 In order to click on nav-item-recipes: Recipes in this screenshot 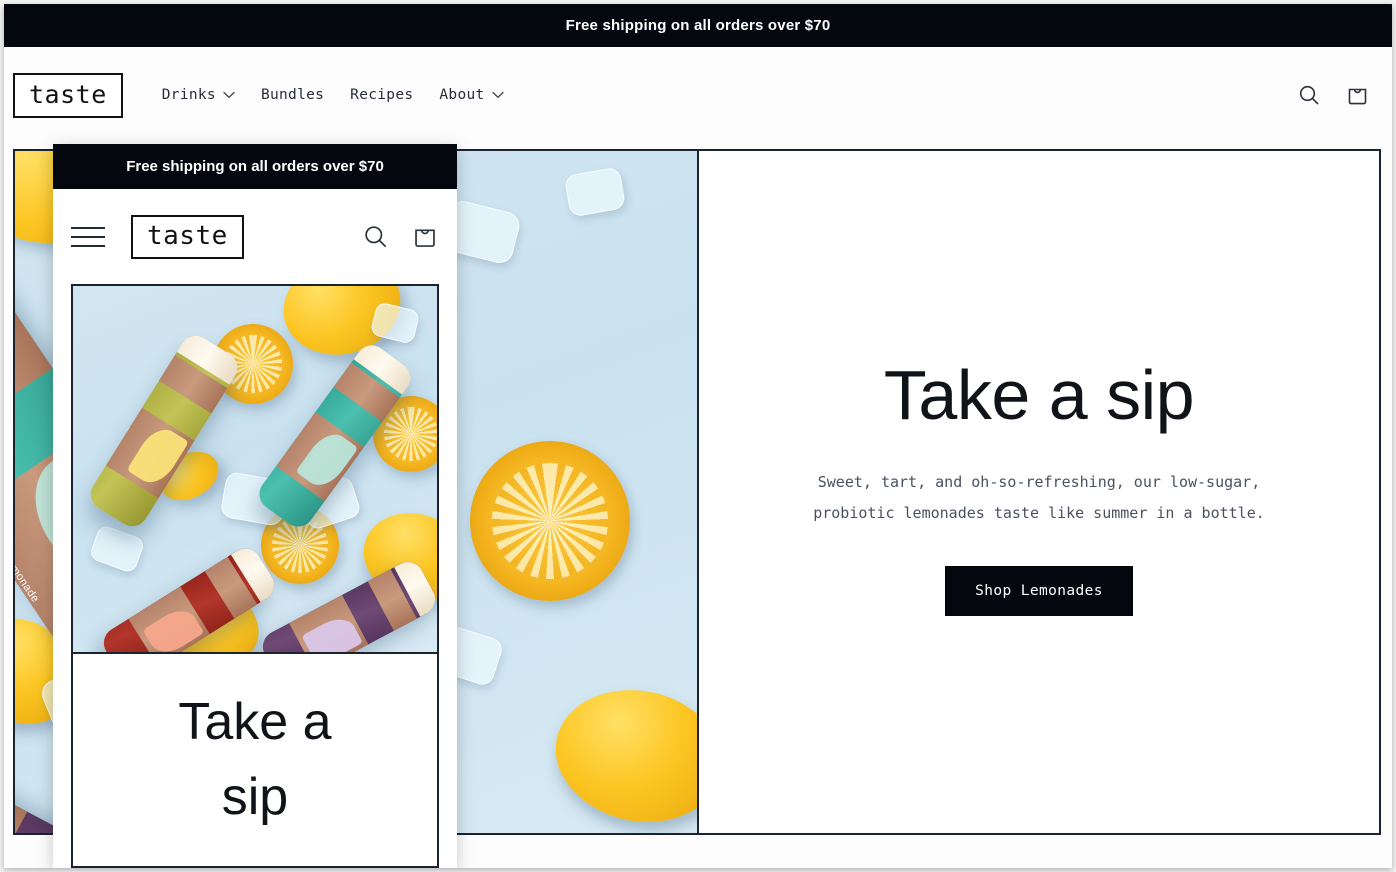, I will do `click(381, 95)`.